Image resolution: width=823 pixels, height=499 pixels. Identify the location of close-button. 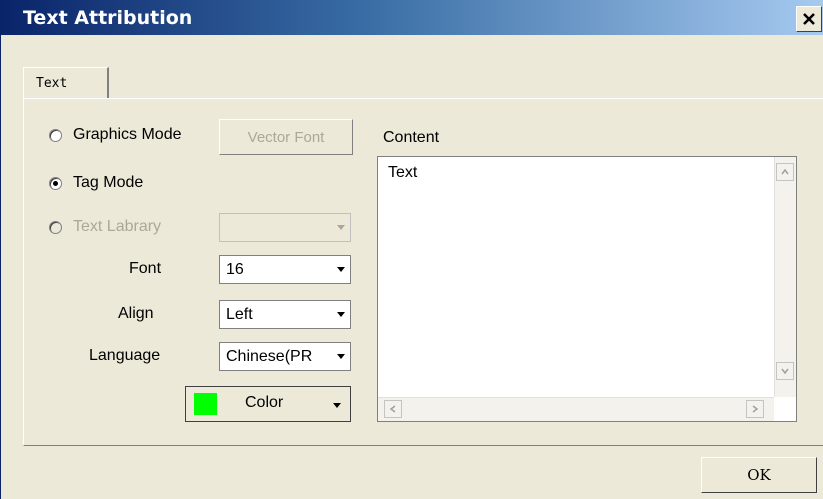
(809, 19).